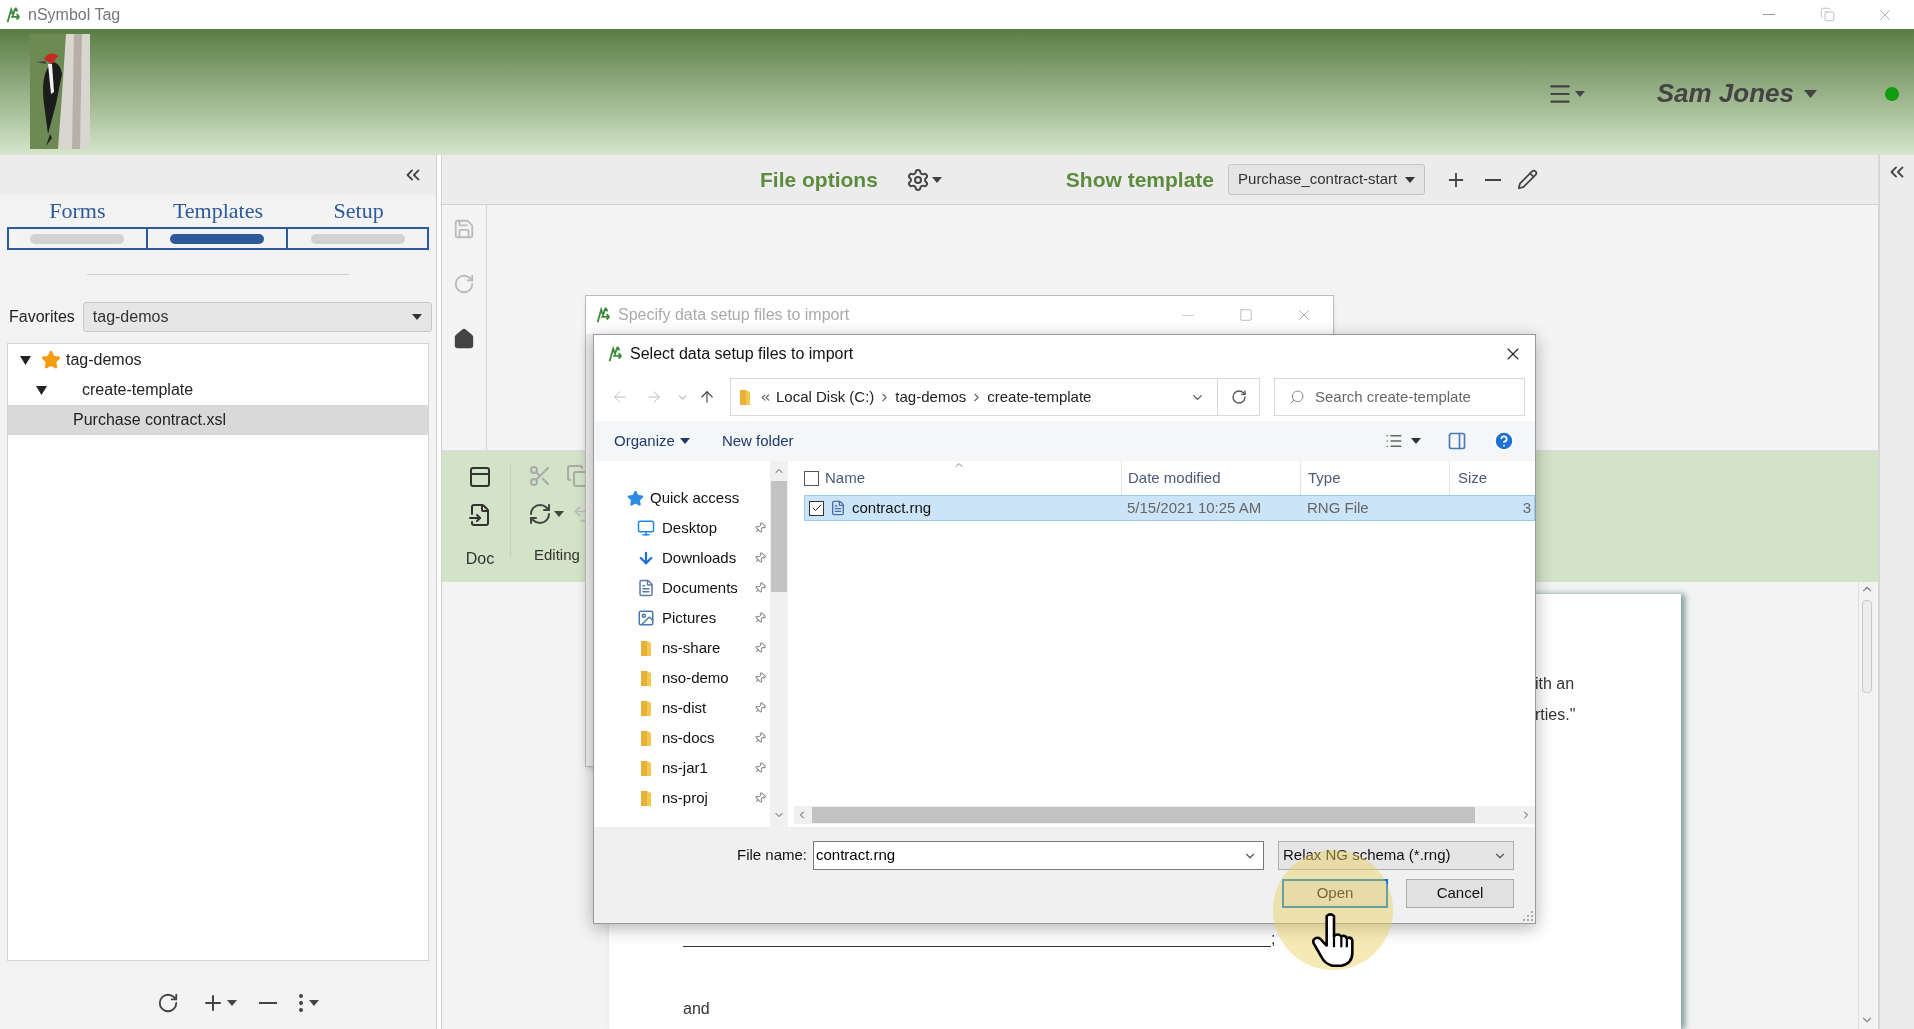 The height and width of the screenshot is (1029, 1914). Describe the element at coordinates (771, 855) in the screenshot. I see `file-name-label: File name:` at that location.